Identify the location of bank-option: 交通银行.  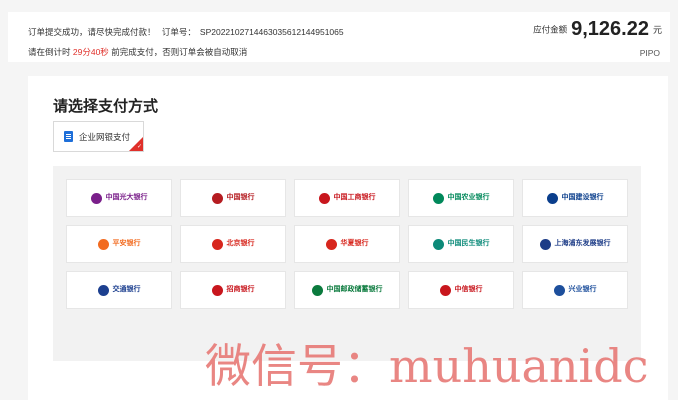
(119, 290).